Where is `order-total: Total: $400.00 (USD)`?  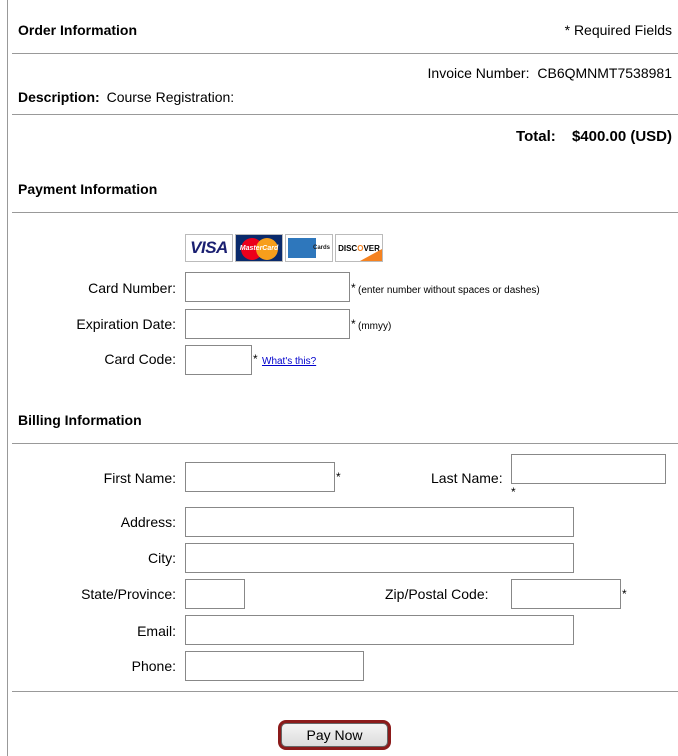 order-total: Total: $400.00 (USD) is located at coordinates (594, 136).